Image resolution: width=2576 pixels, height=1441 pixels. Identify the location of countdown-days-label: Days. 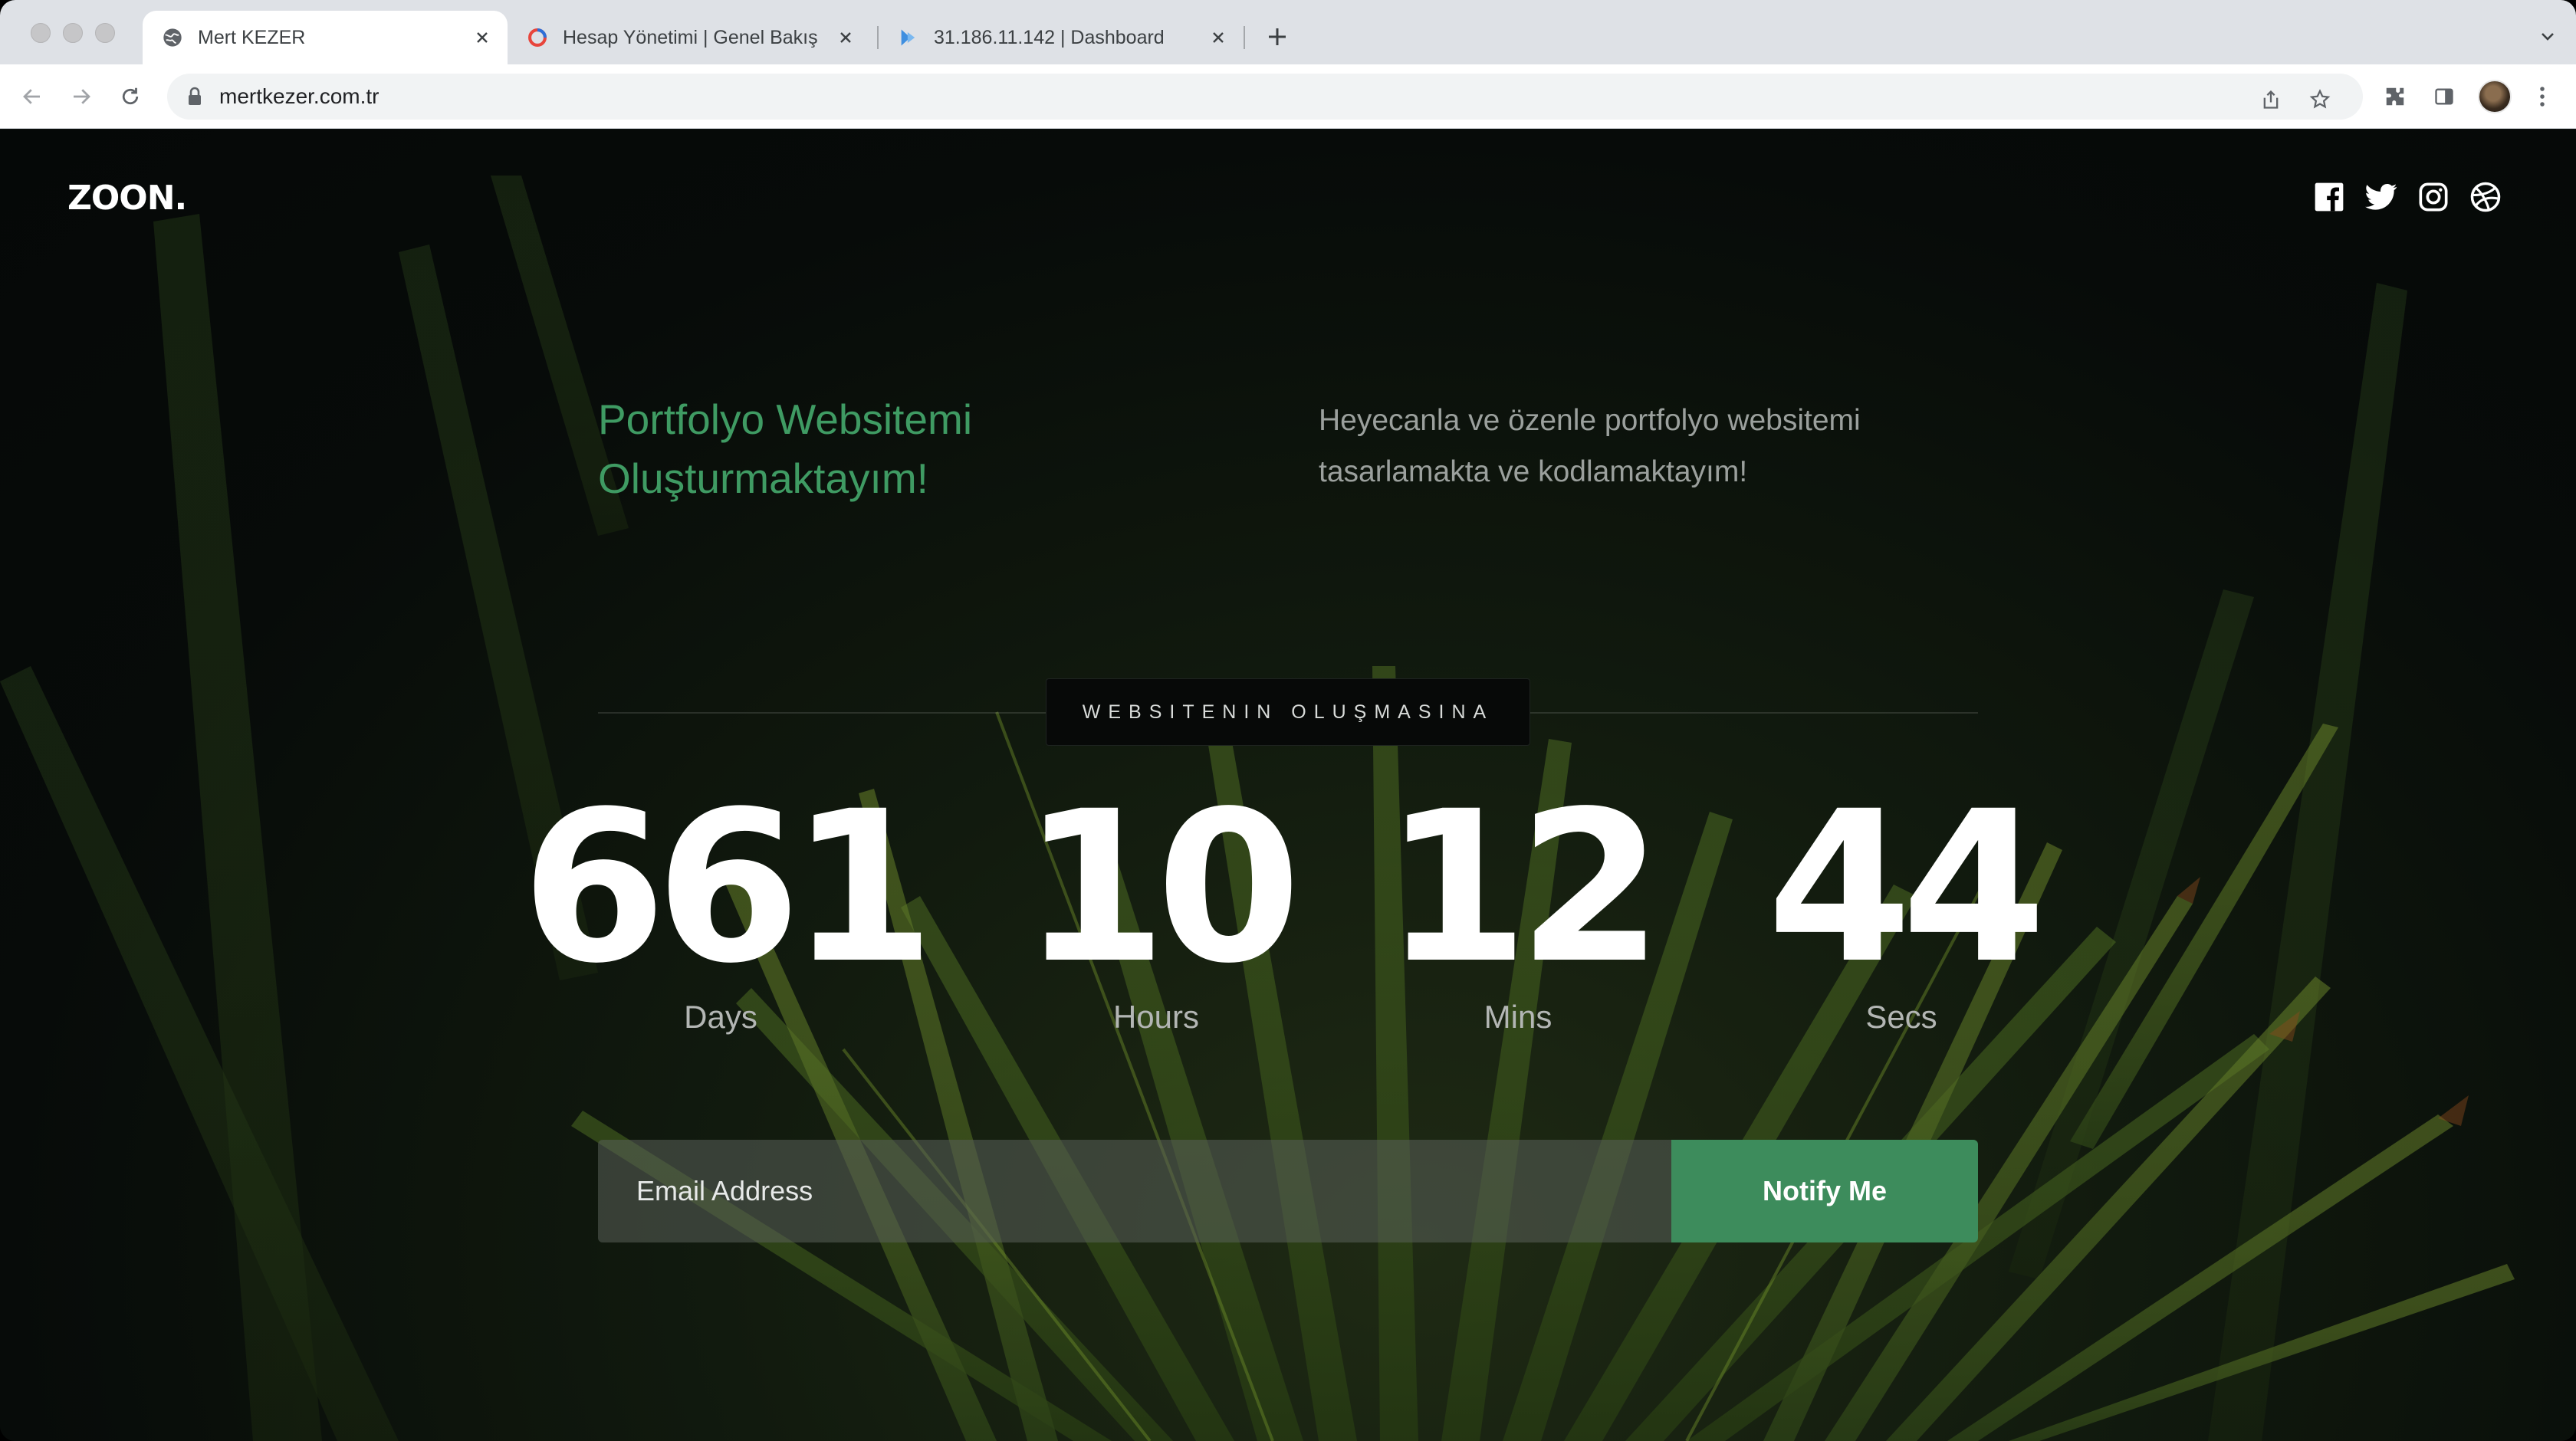
(721, 1017).